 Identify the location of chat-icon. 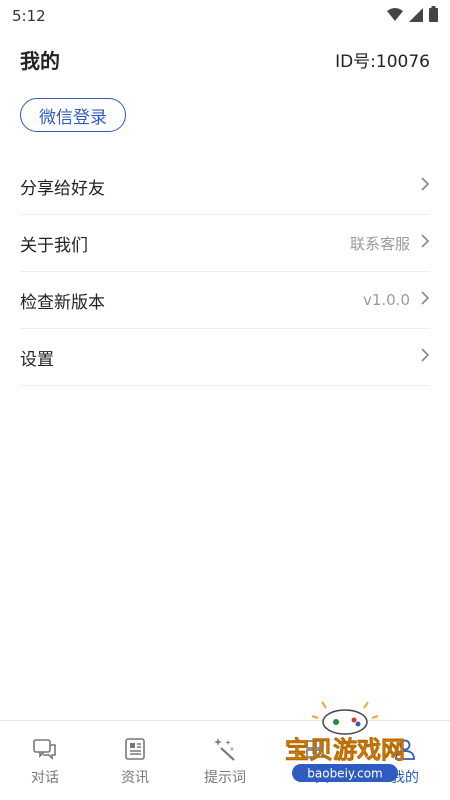
(45, 749).